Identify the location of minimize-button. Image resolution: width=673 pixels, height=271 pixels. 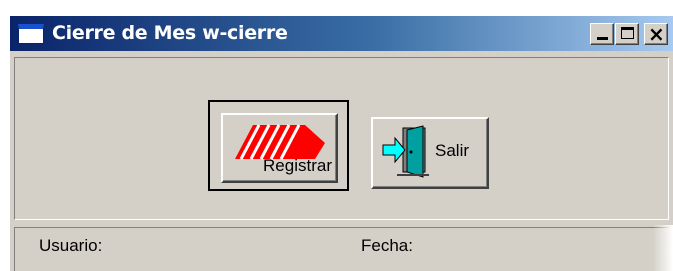
(602, 34).